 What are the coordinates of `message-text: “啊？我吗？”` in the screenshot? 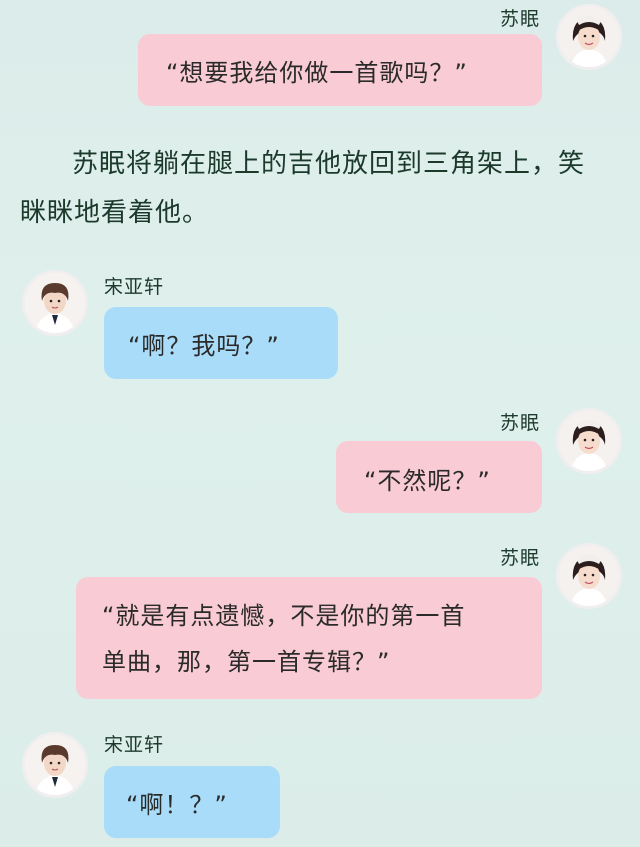 It's located at (204, 346).